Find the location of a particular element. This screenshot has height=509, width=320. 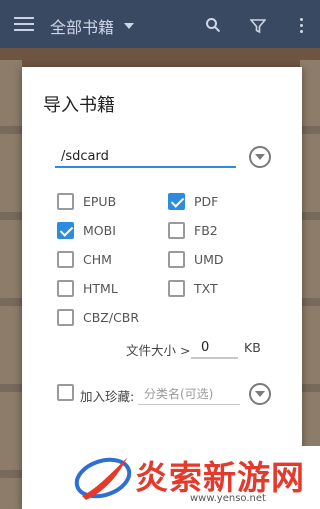

format-checkbox-txt: TXT is located at coordinates (193, 288).